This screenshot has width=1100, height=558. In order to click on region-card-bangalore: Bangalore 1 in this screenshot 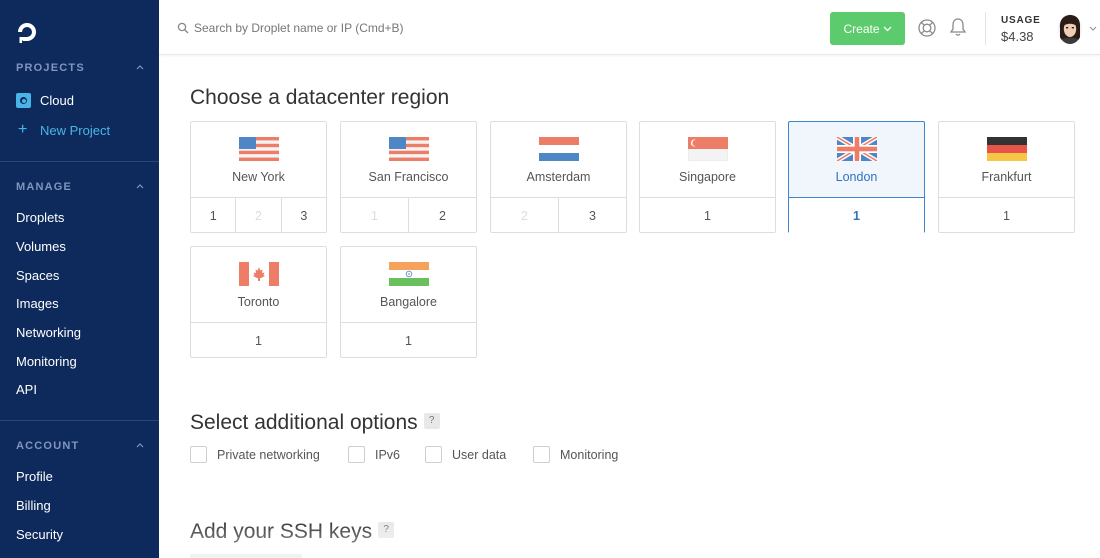, I will do `click(408, 302)`.